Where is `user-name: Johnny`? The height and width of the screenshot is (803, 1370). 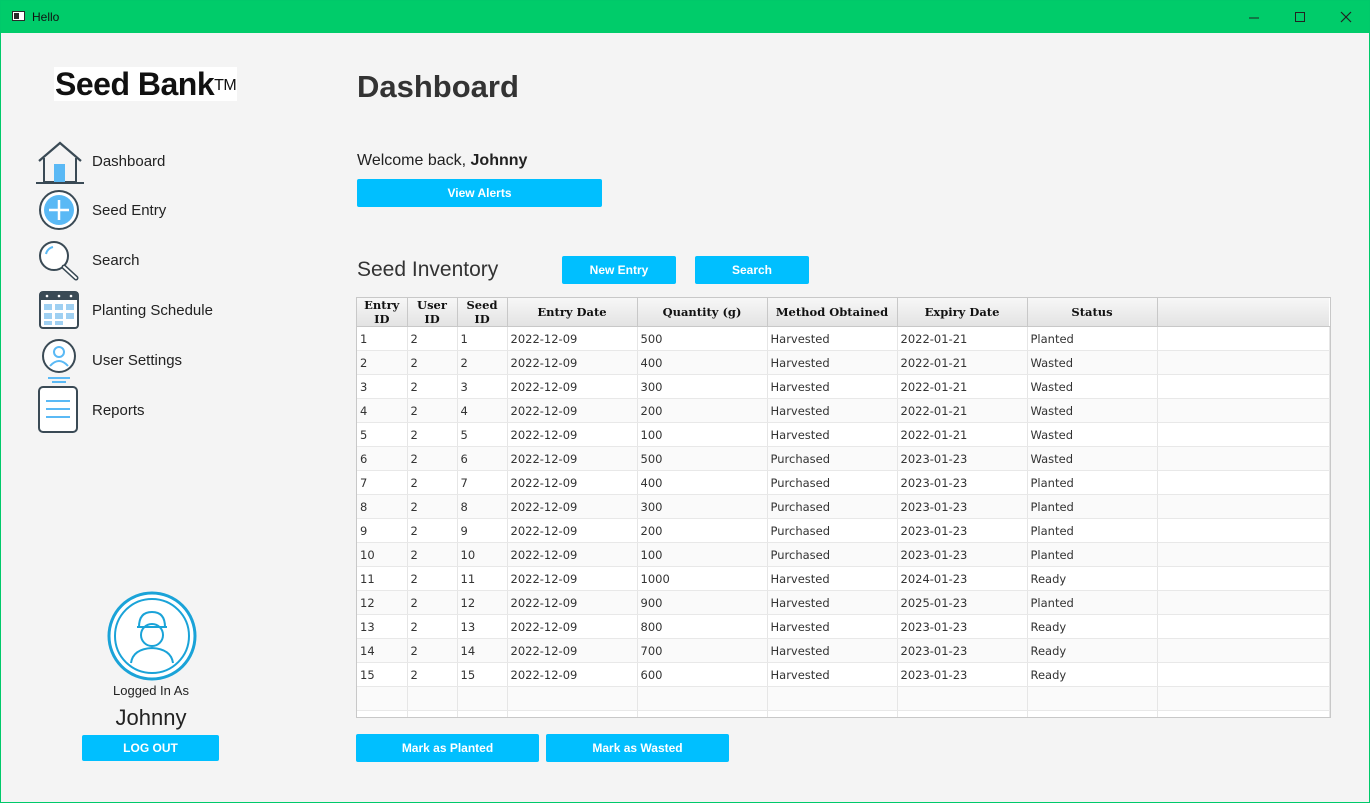 user-name: Johnny is located at coordinates (151, 717).